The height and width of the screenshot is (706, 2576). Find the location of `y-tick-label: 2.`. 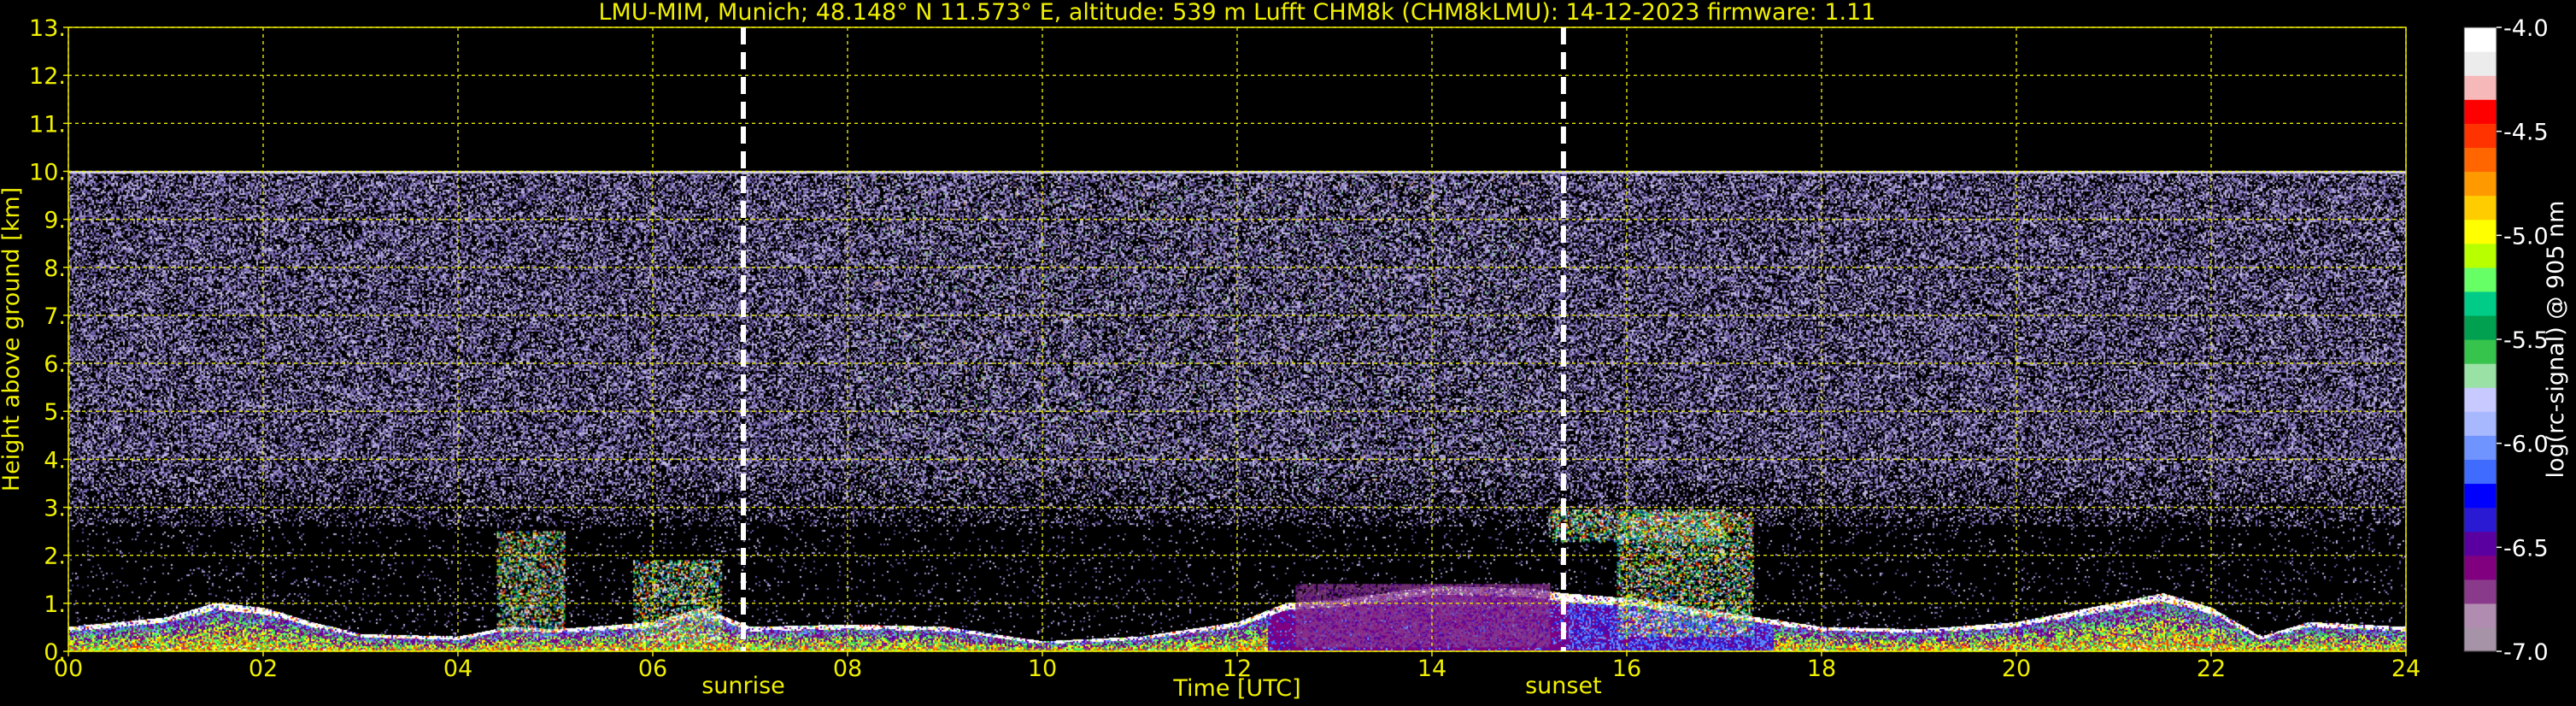

y-tick-label: 2. is located at coordinates (55, 557).